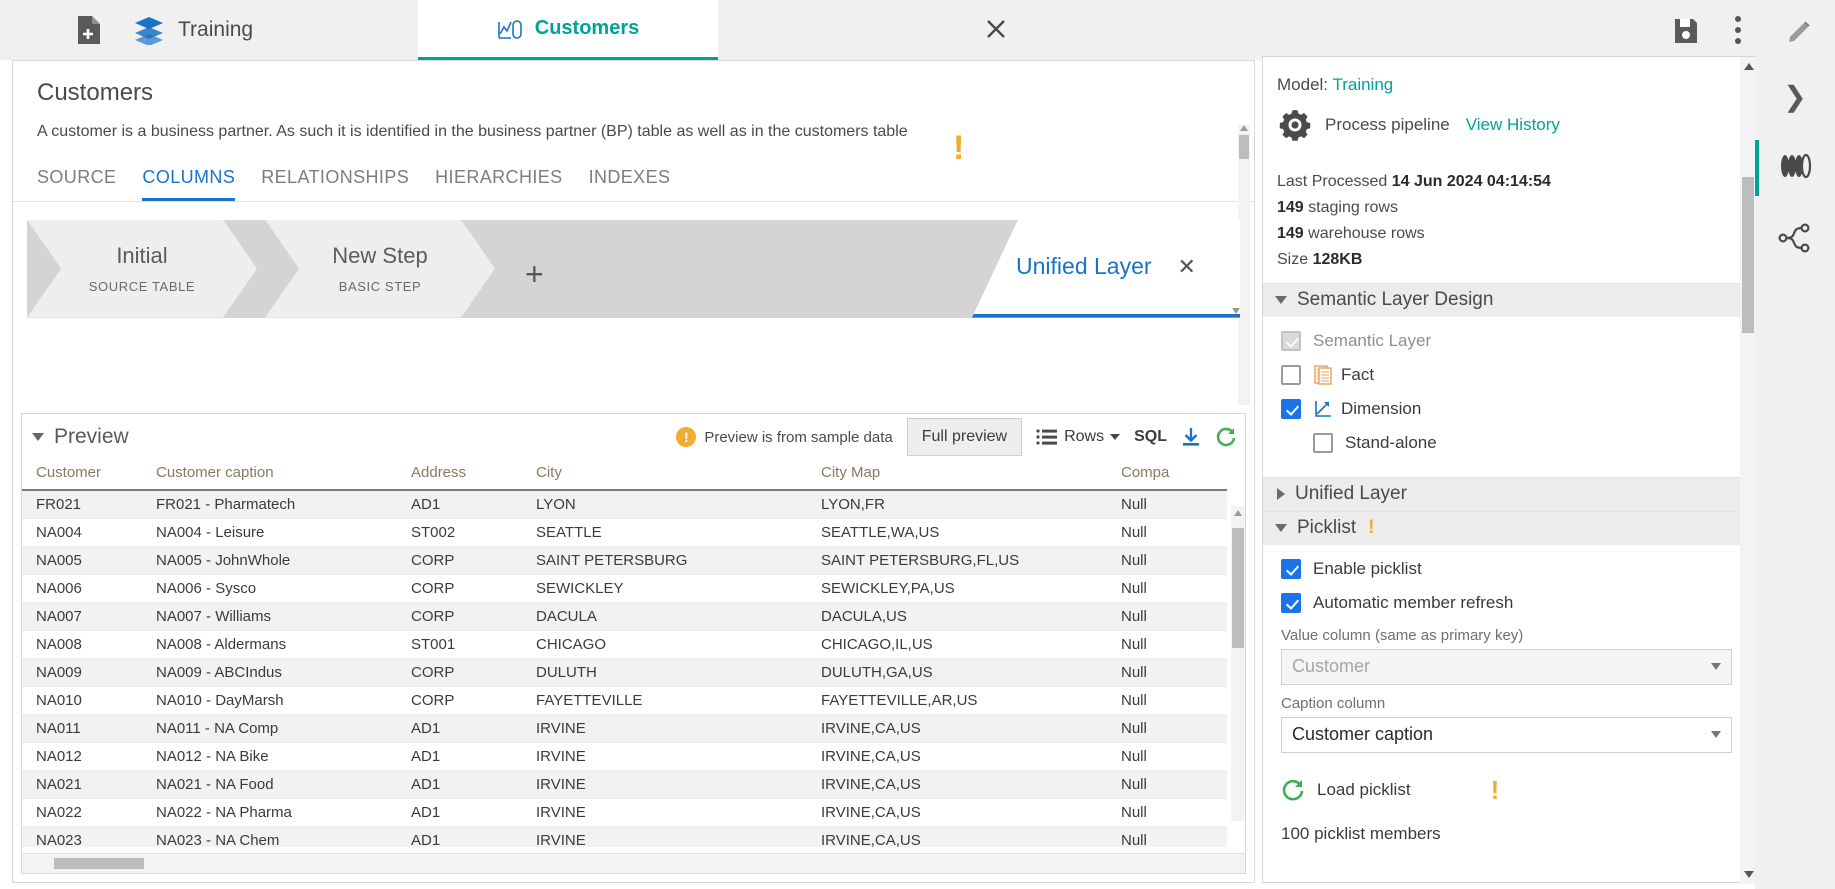 The width and height of the screenshot is (1835, 889). What do you see at coordinates (1508, 527) in the screenshot?
I see `section-header-picklist: Picklist !` at bounding box center [1508, 527].